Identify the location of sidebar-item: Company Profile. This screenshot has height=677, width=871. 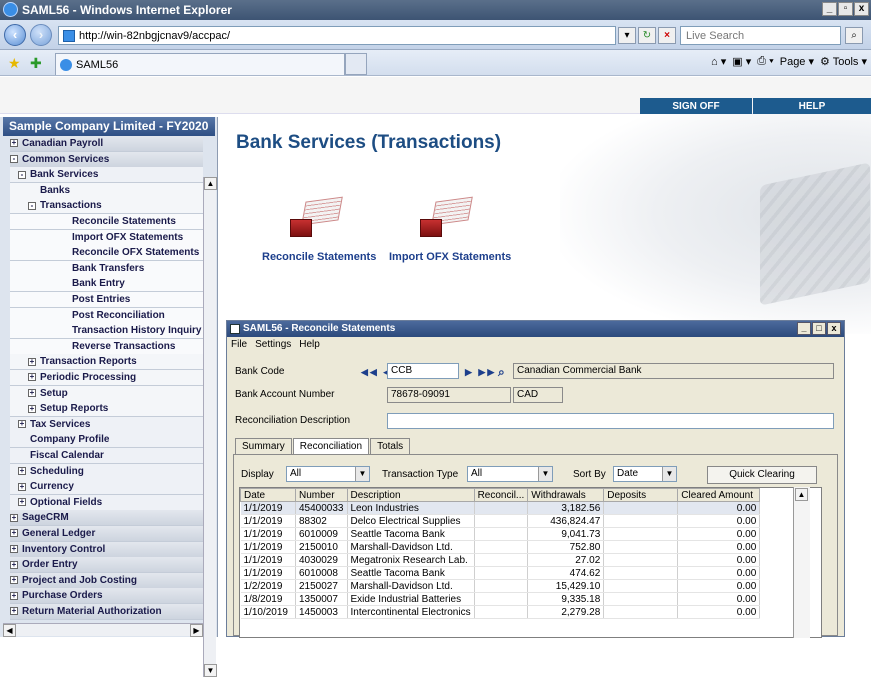
(106, 440).